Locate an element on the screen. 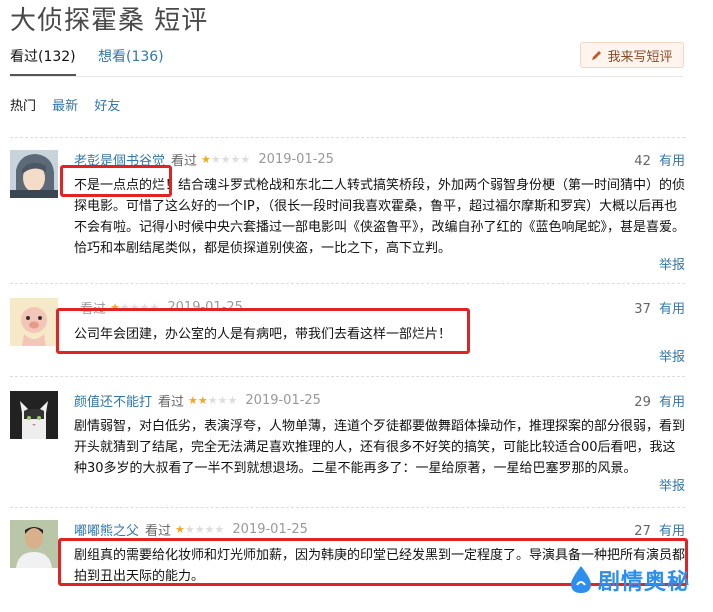  tab-want-to-watch: 想看(136) is located at coordinates (131, 56).